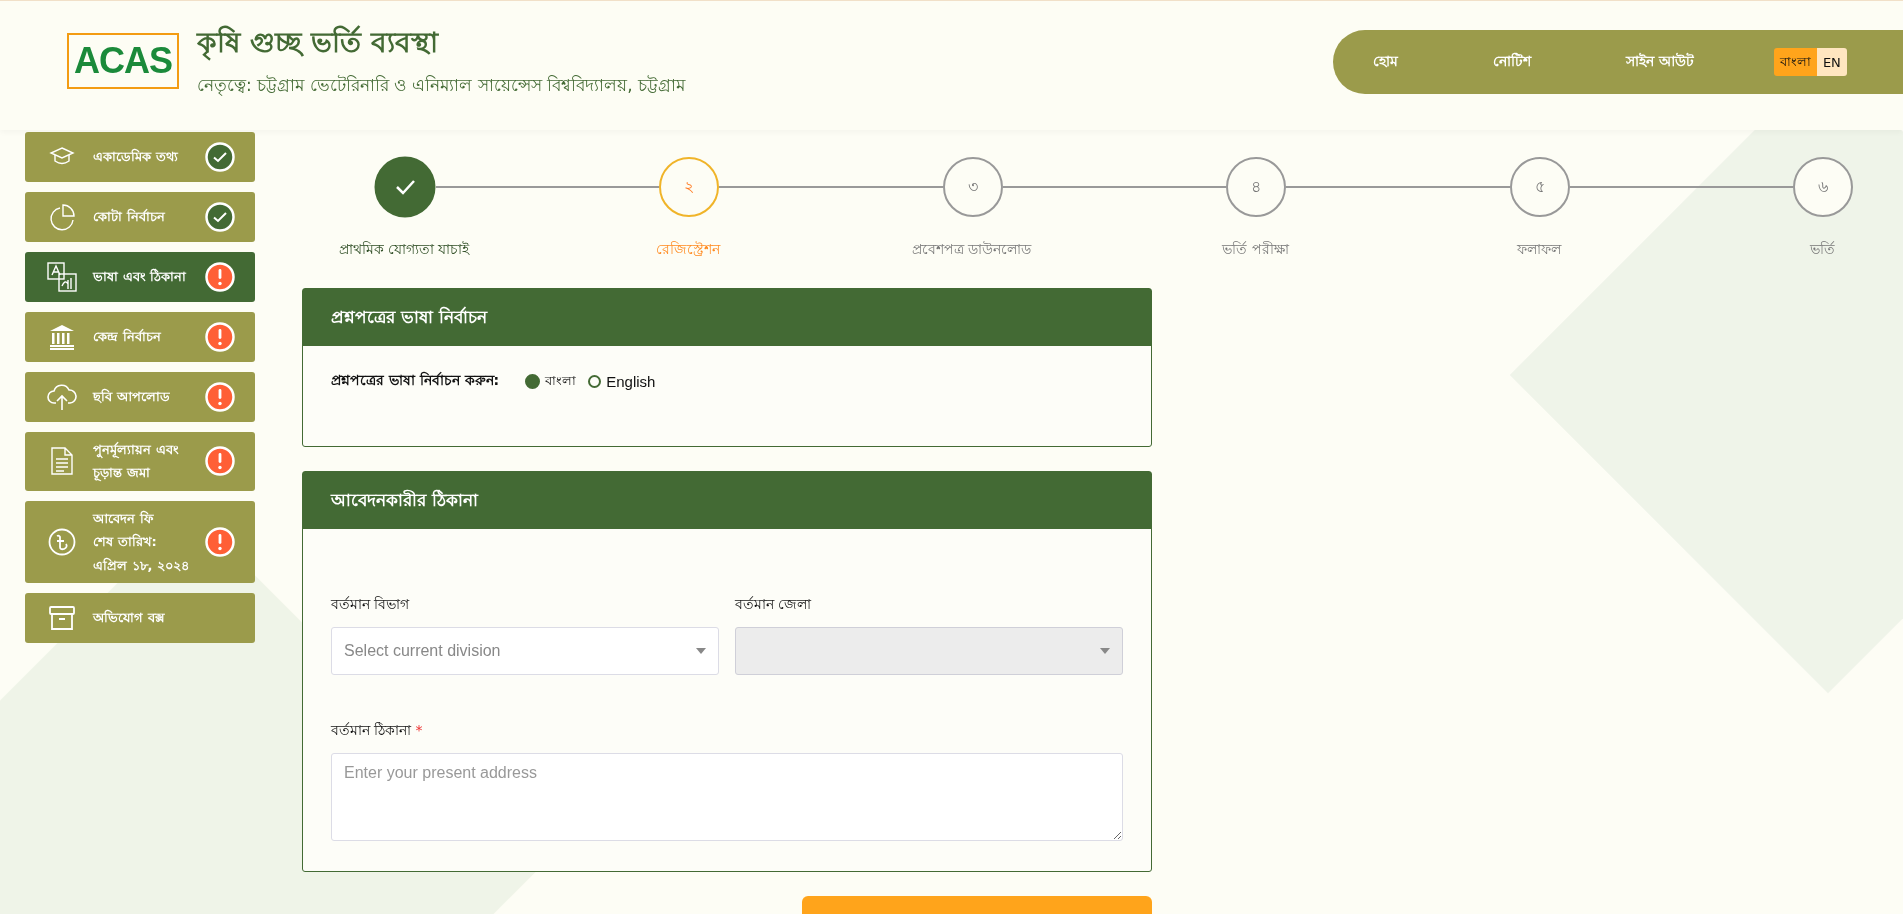 The image size is (1903, 914). I want to click on pie-chart-icon, so click(62, 217).